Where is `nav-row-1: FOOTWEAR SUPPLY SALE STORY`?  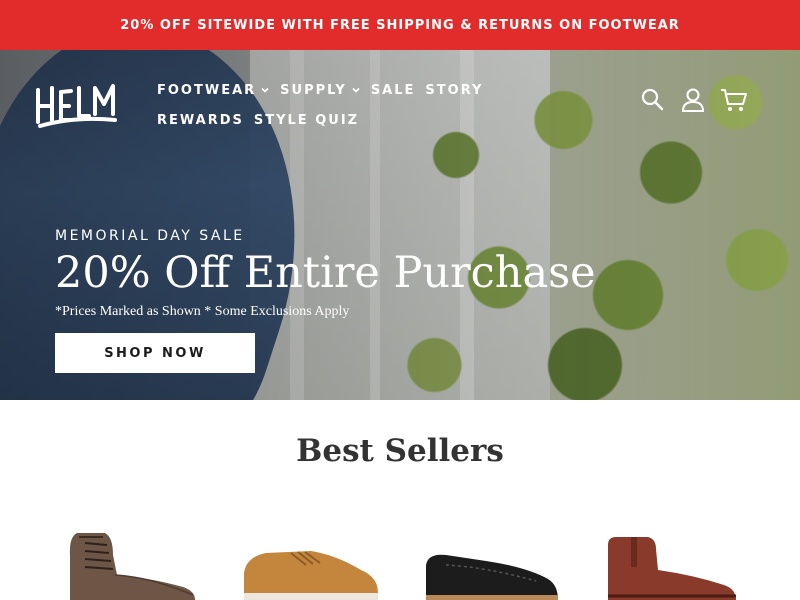
nav-row-1: FOOTWEAR SUPPLY SALE STORY is located at coordinates (327, 90).